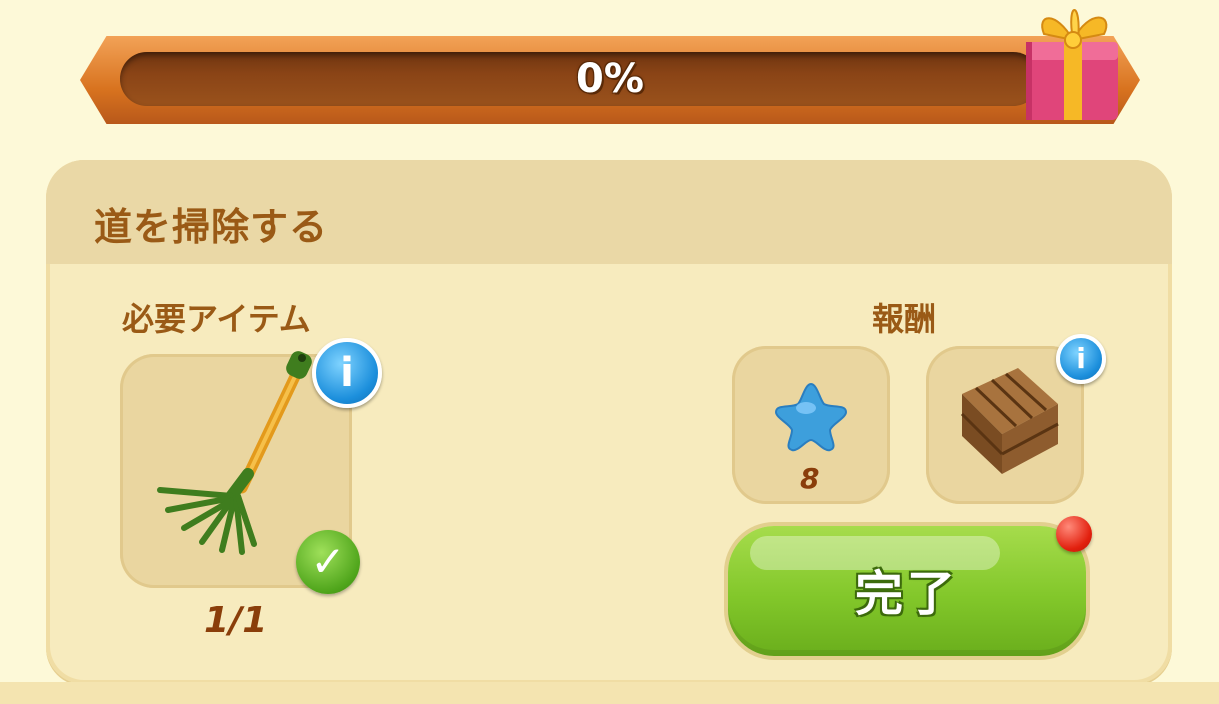 Image resolution: width=1219 pixels, height=704 pixels. I want to click on bottom-strip, so click(609, 693).